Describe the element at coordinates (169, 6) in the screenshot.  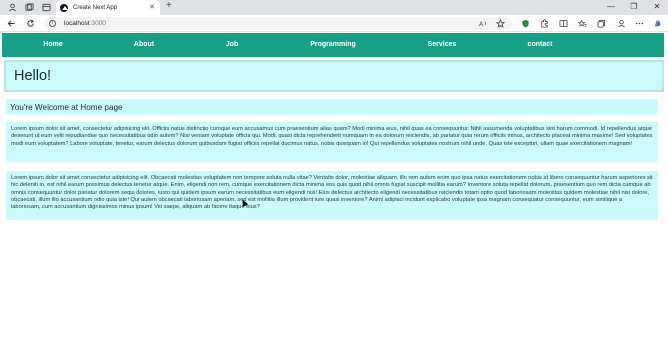
I see `new-tab-button: +` at that location.